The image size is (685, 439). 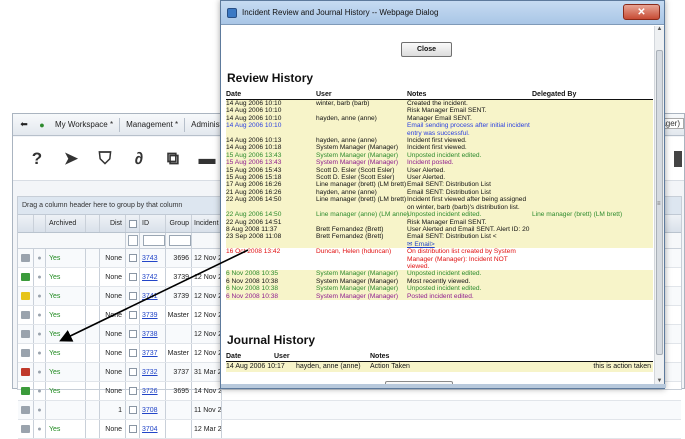 What do you see at coordinates (153, 410) in the screenshot?
I see `cell-id-link: 3708` at bounding box center [153, 410].